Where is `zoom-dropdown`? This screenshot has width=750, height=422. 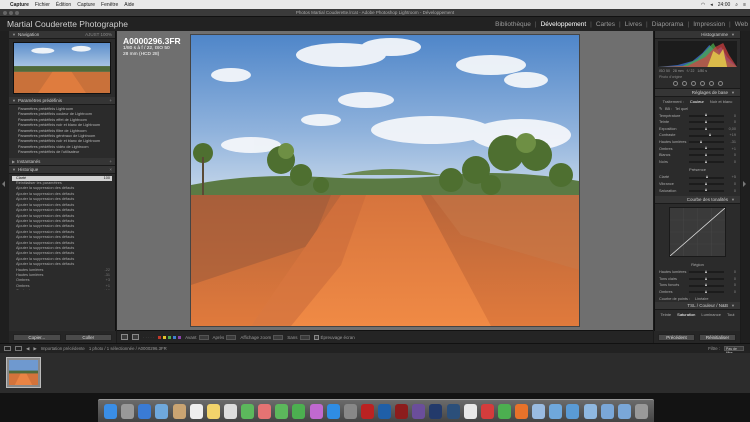 zoom-dropdown is located at coordinates (278, 337).